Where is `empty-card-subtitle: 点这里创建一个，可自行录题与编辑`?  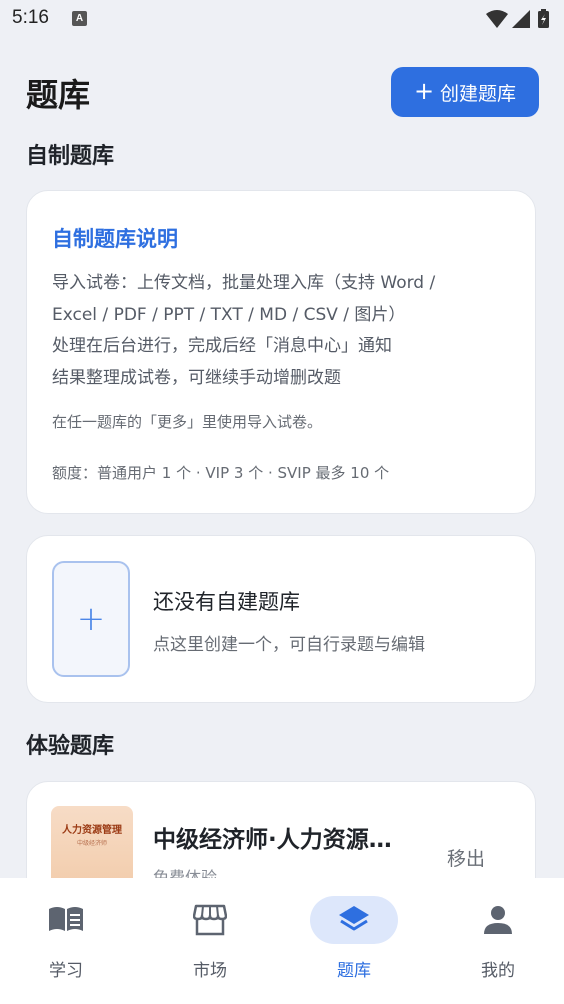
empty-card-subtitle: 点这里创建一个，可自行录题与编辑 is located at coordinates (289, 645).